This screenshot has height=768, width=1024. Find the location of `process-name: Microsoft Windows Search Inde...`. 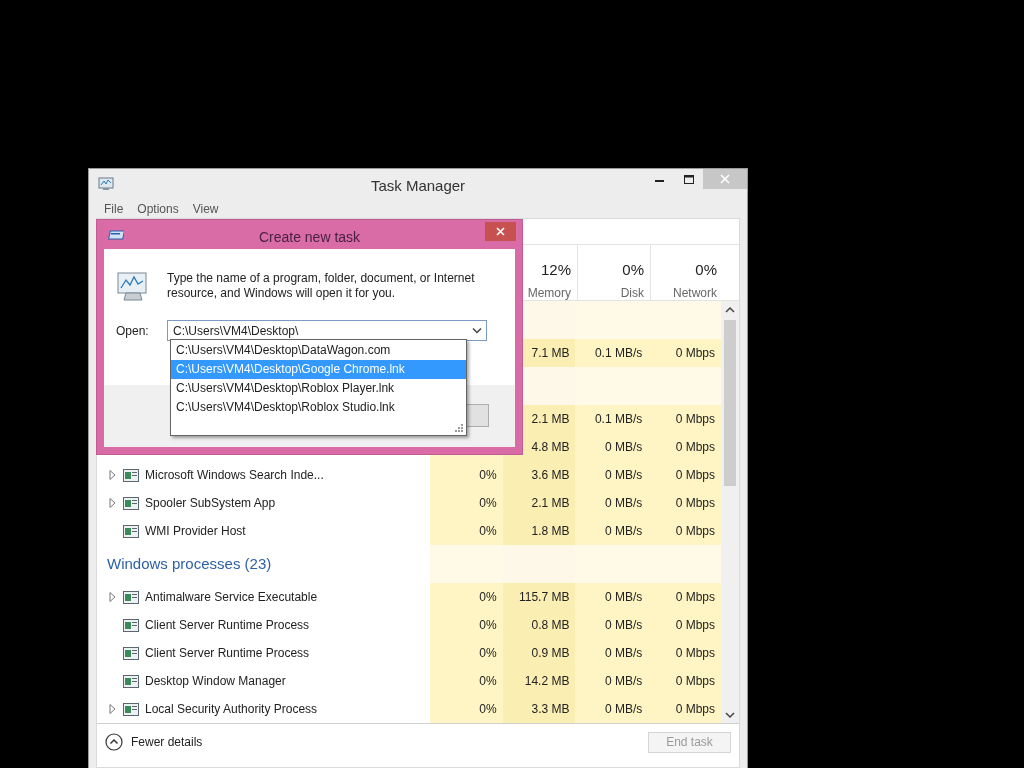

process-name: Microsoft Windows Search Inde... is located at coordinates (234, 475).